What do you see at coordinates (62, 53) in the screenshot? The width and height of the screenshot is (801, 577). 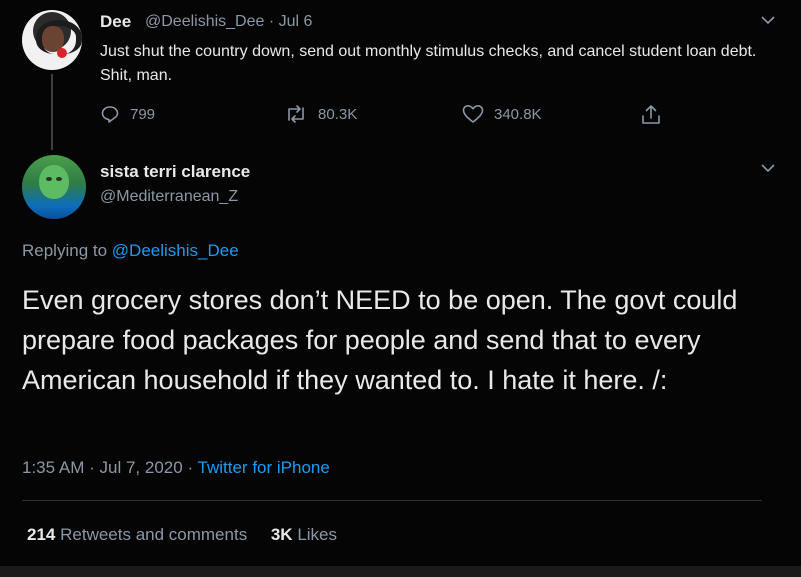 I see `avatar-bow` at bounding box center [62, 53].